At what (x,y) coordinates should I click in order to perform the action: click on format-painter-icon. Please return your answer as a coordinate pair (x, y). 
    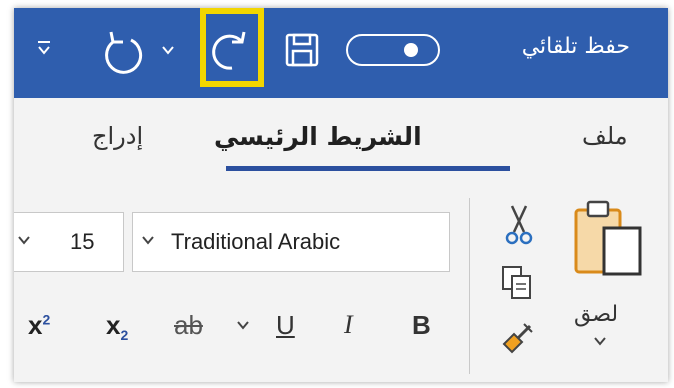
    Looking at the image, I should click on (518, 338).